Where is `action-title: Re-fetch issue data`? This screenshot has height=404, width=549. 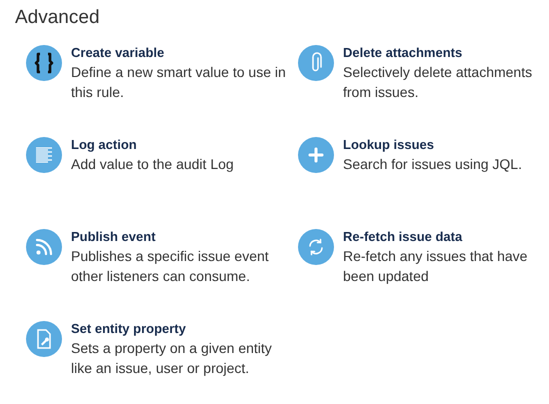
action-title: Re-fetch issue data is located at coordinates (446, 237).